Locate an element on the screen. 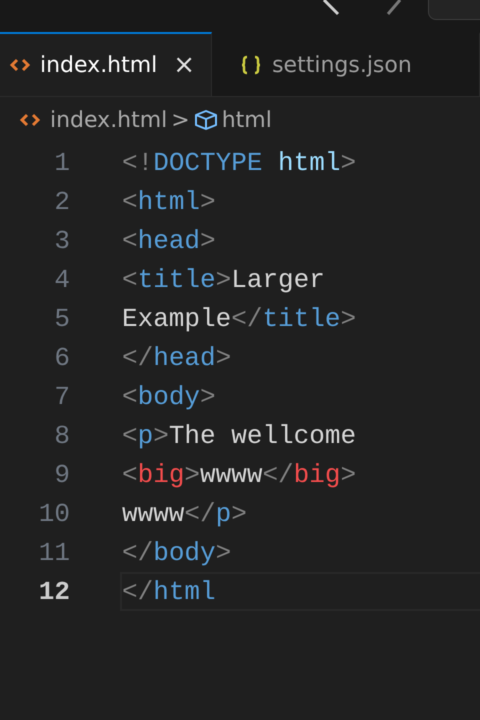  line-number: 8 is located at coordinates (61, 435).